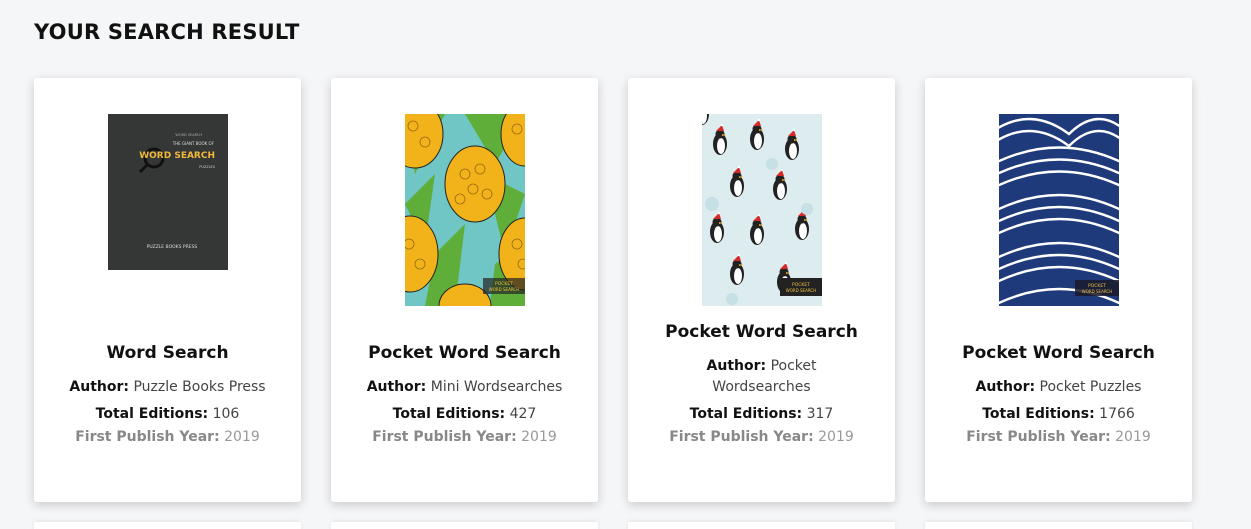 This screenshot has height=529, width=1251. What do you see at coordinates (613, 525) in the screenshot?
I see `next-row-cards-edge` at bounding box center [613, 525].